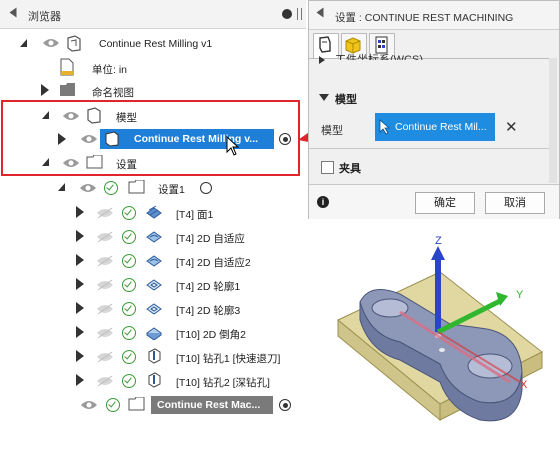  I want to click on tree-row-root: Continue Rest Milling v1, so click(153, 44).